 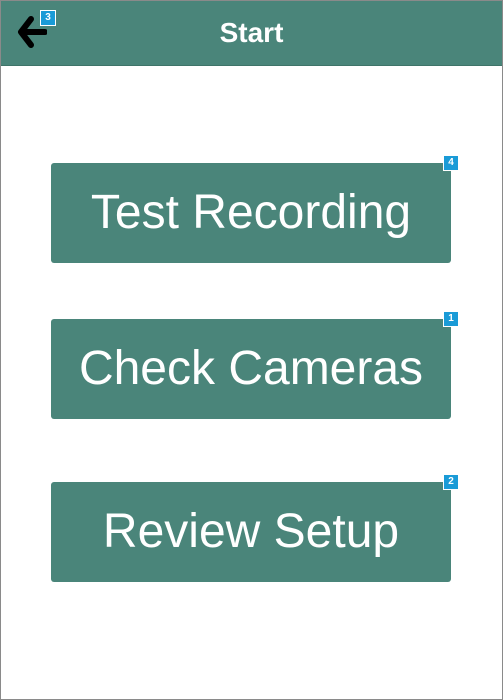 I want to click on test-recording-button: Test Recording 4, so click(x=255, y=209).